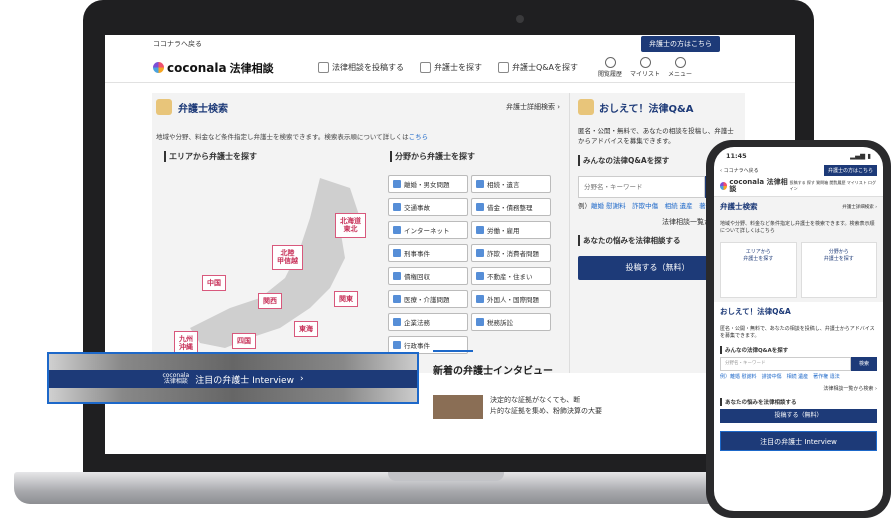 This screenshot has height=518, width=892. I want to click on search-lawyer-icon, so click(164, 107).